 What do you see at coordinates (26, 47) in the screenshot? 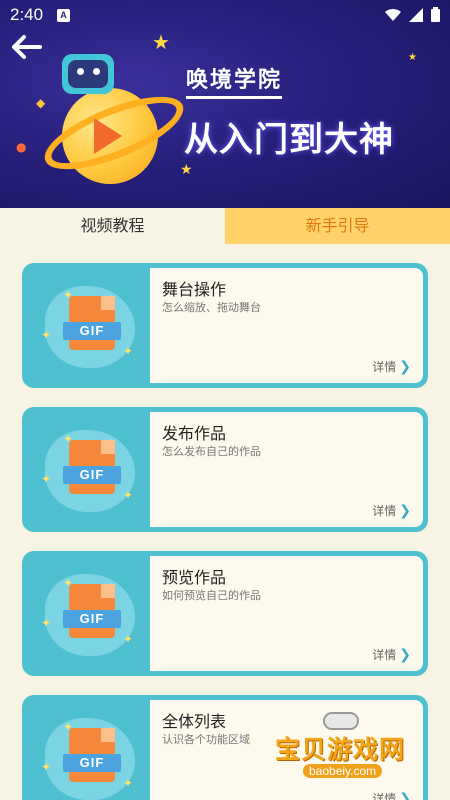
I see `back-arrow-icon` at bounding box center [26, 47].